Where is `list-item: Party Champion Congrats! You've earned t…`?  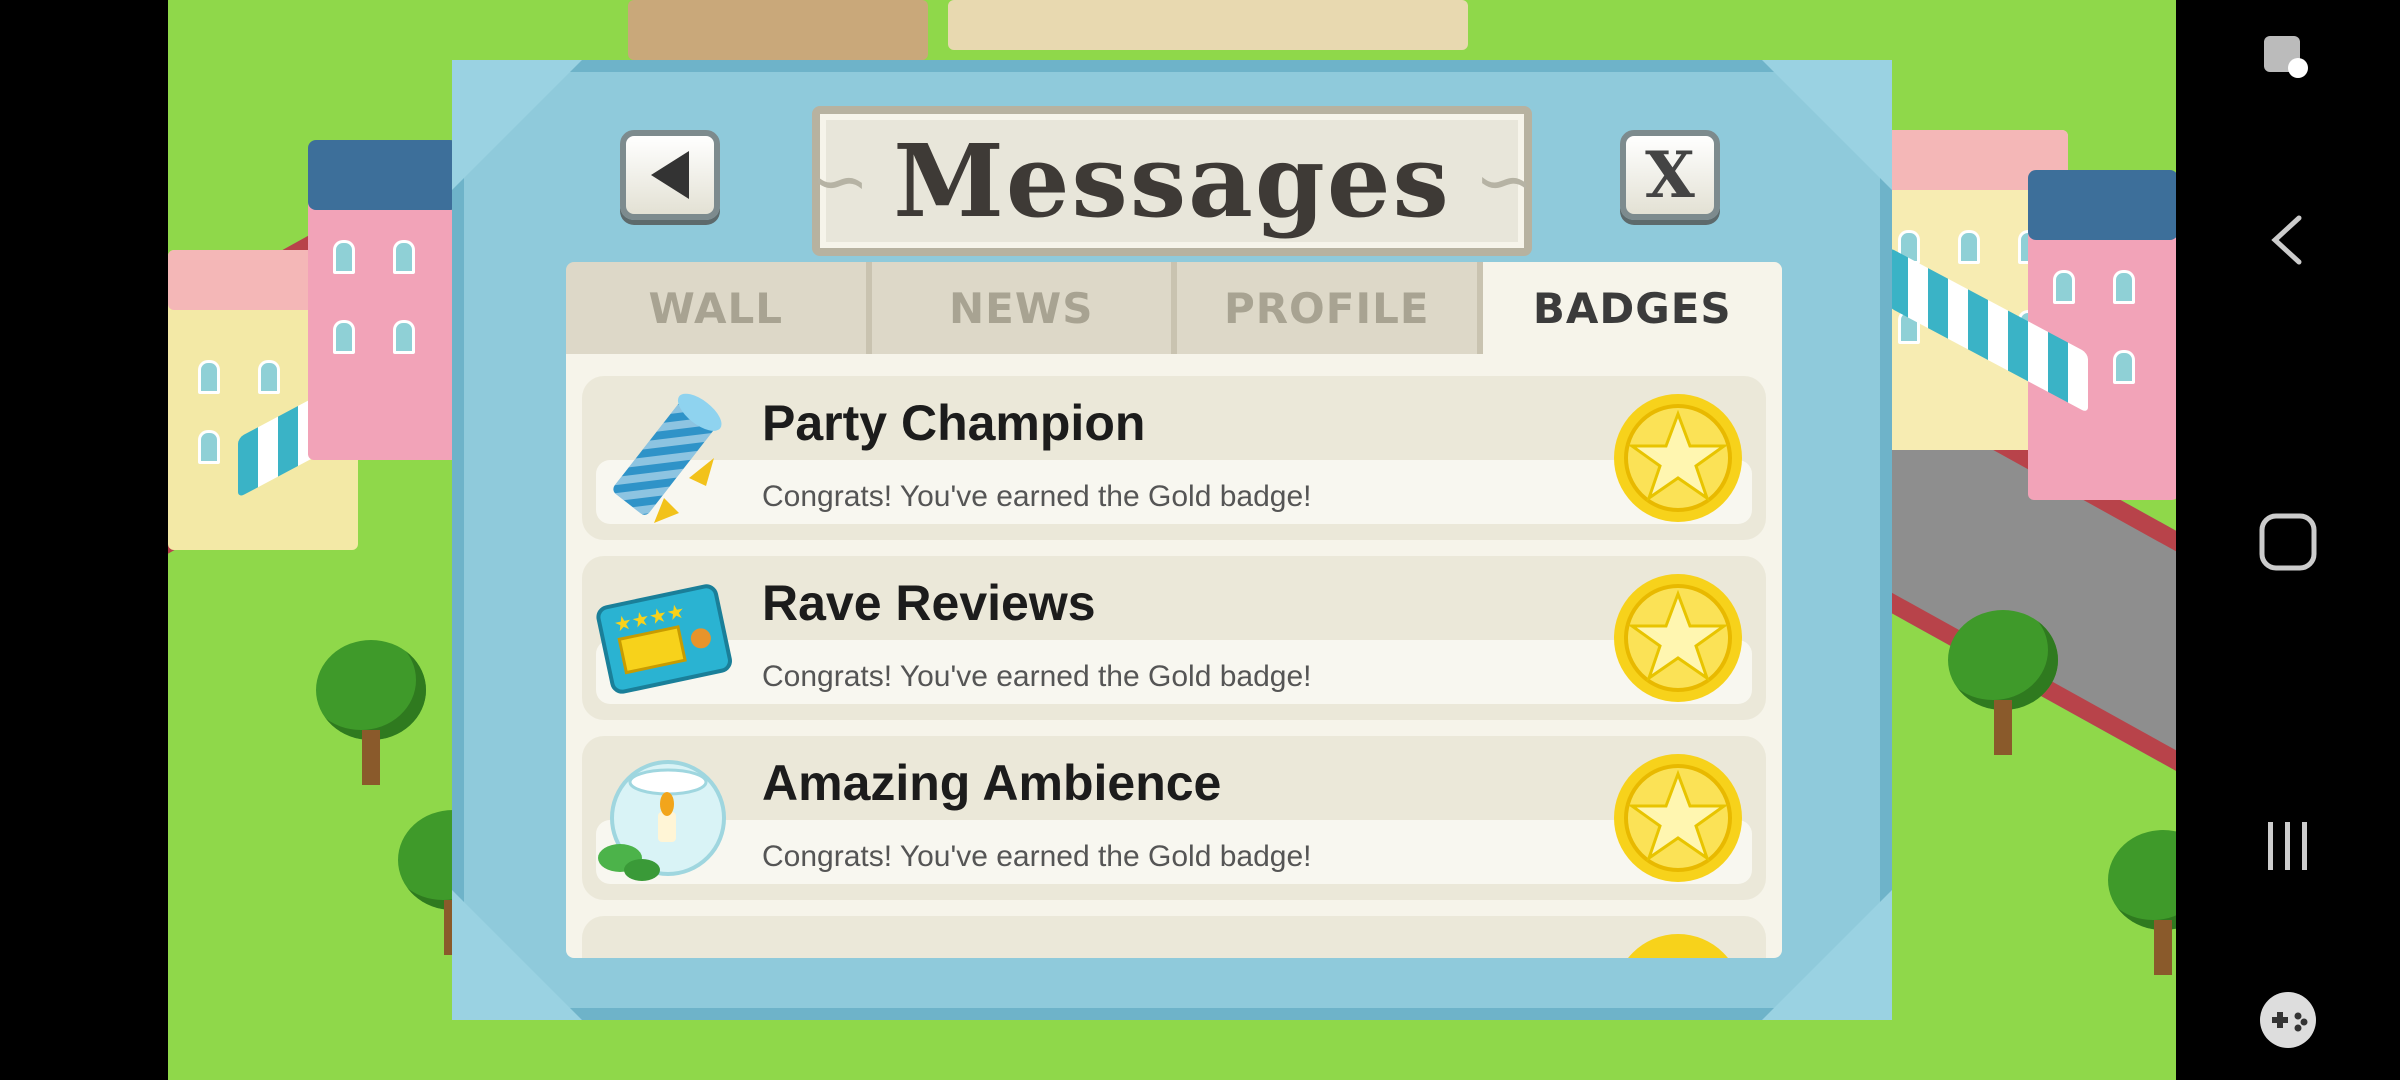 list-item: Party Champion Congrats! You've earned t… is located at coordinates (1174, 458).